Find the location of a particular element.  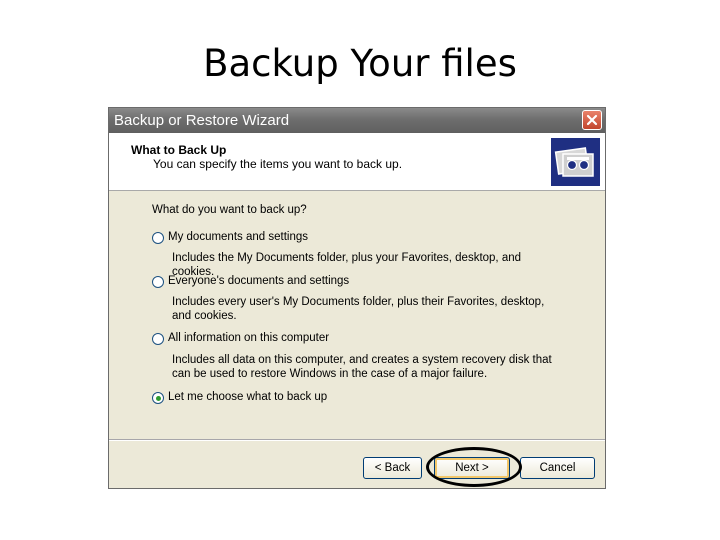

option-label: Everyone's documents and settings is located at coordinates (259, 281).